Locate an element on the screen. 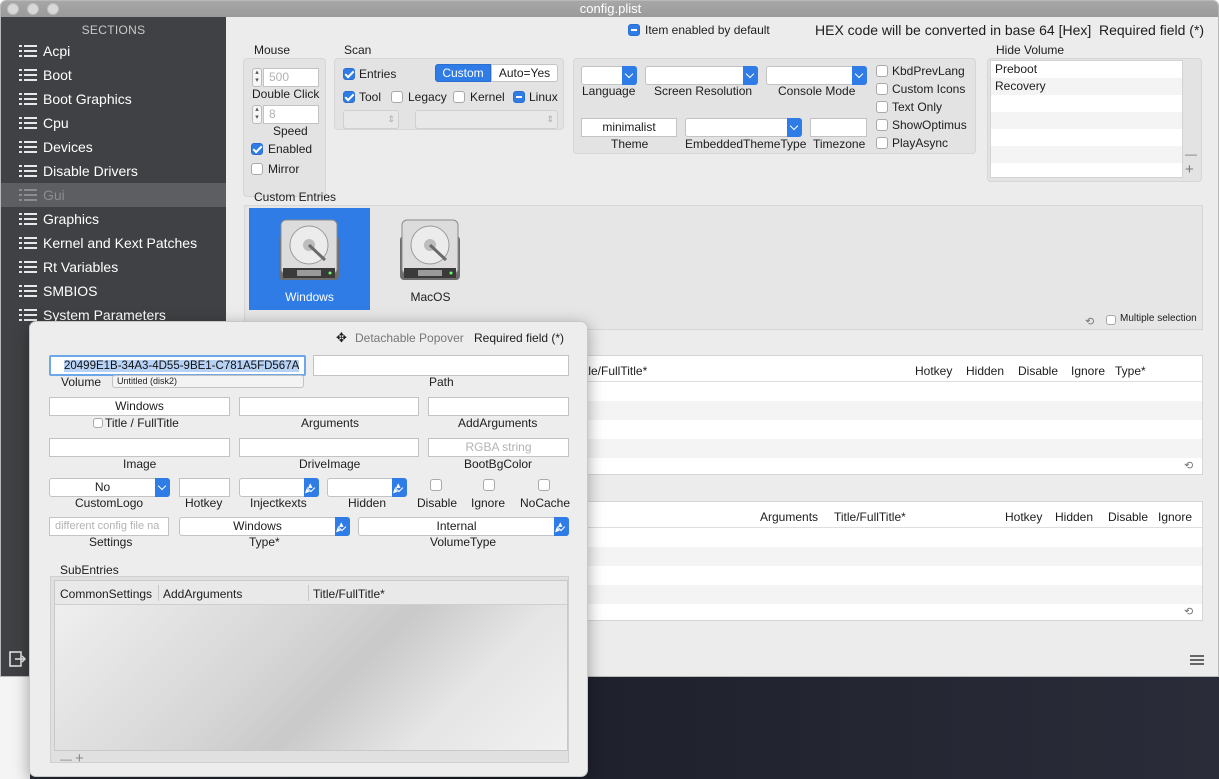  image-field is located at coordinates (139, 447).